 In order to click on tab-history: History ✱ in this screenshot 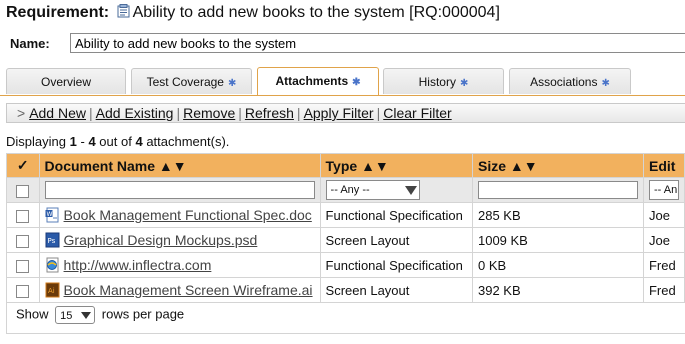, I will do `click(443, 81)`.